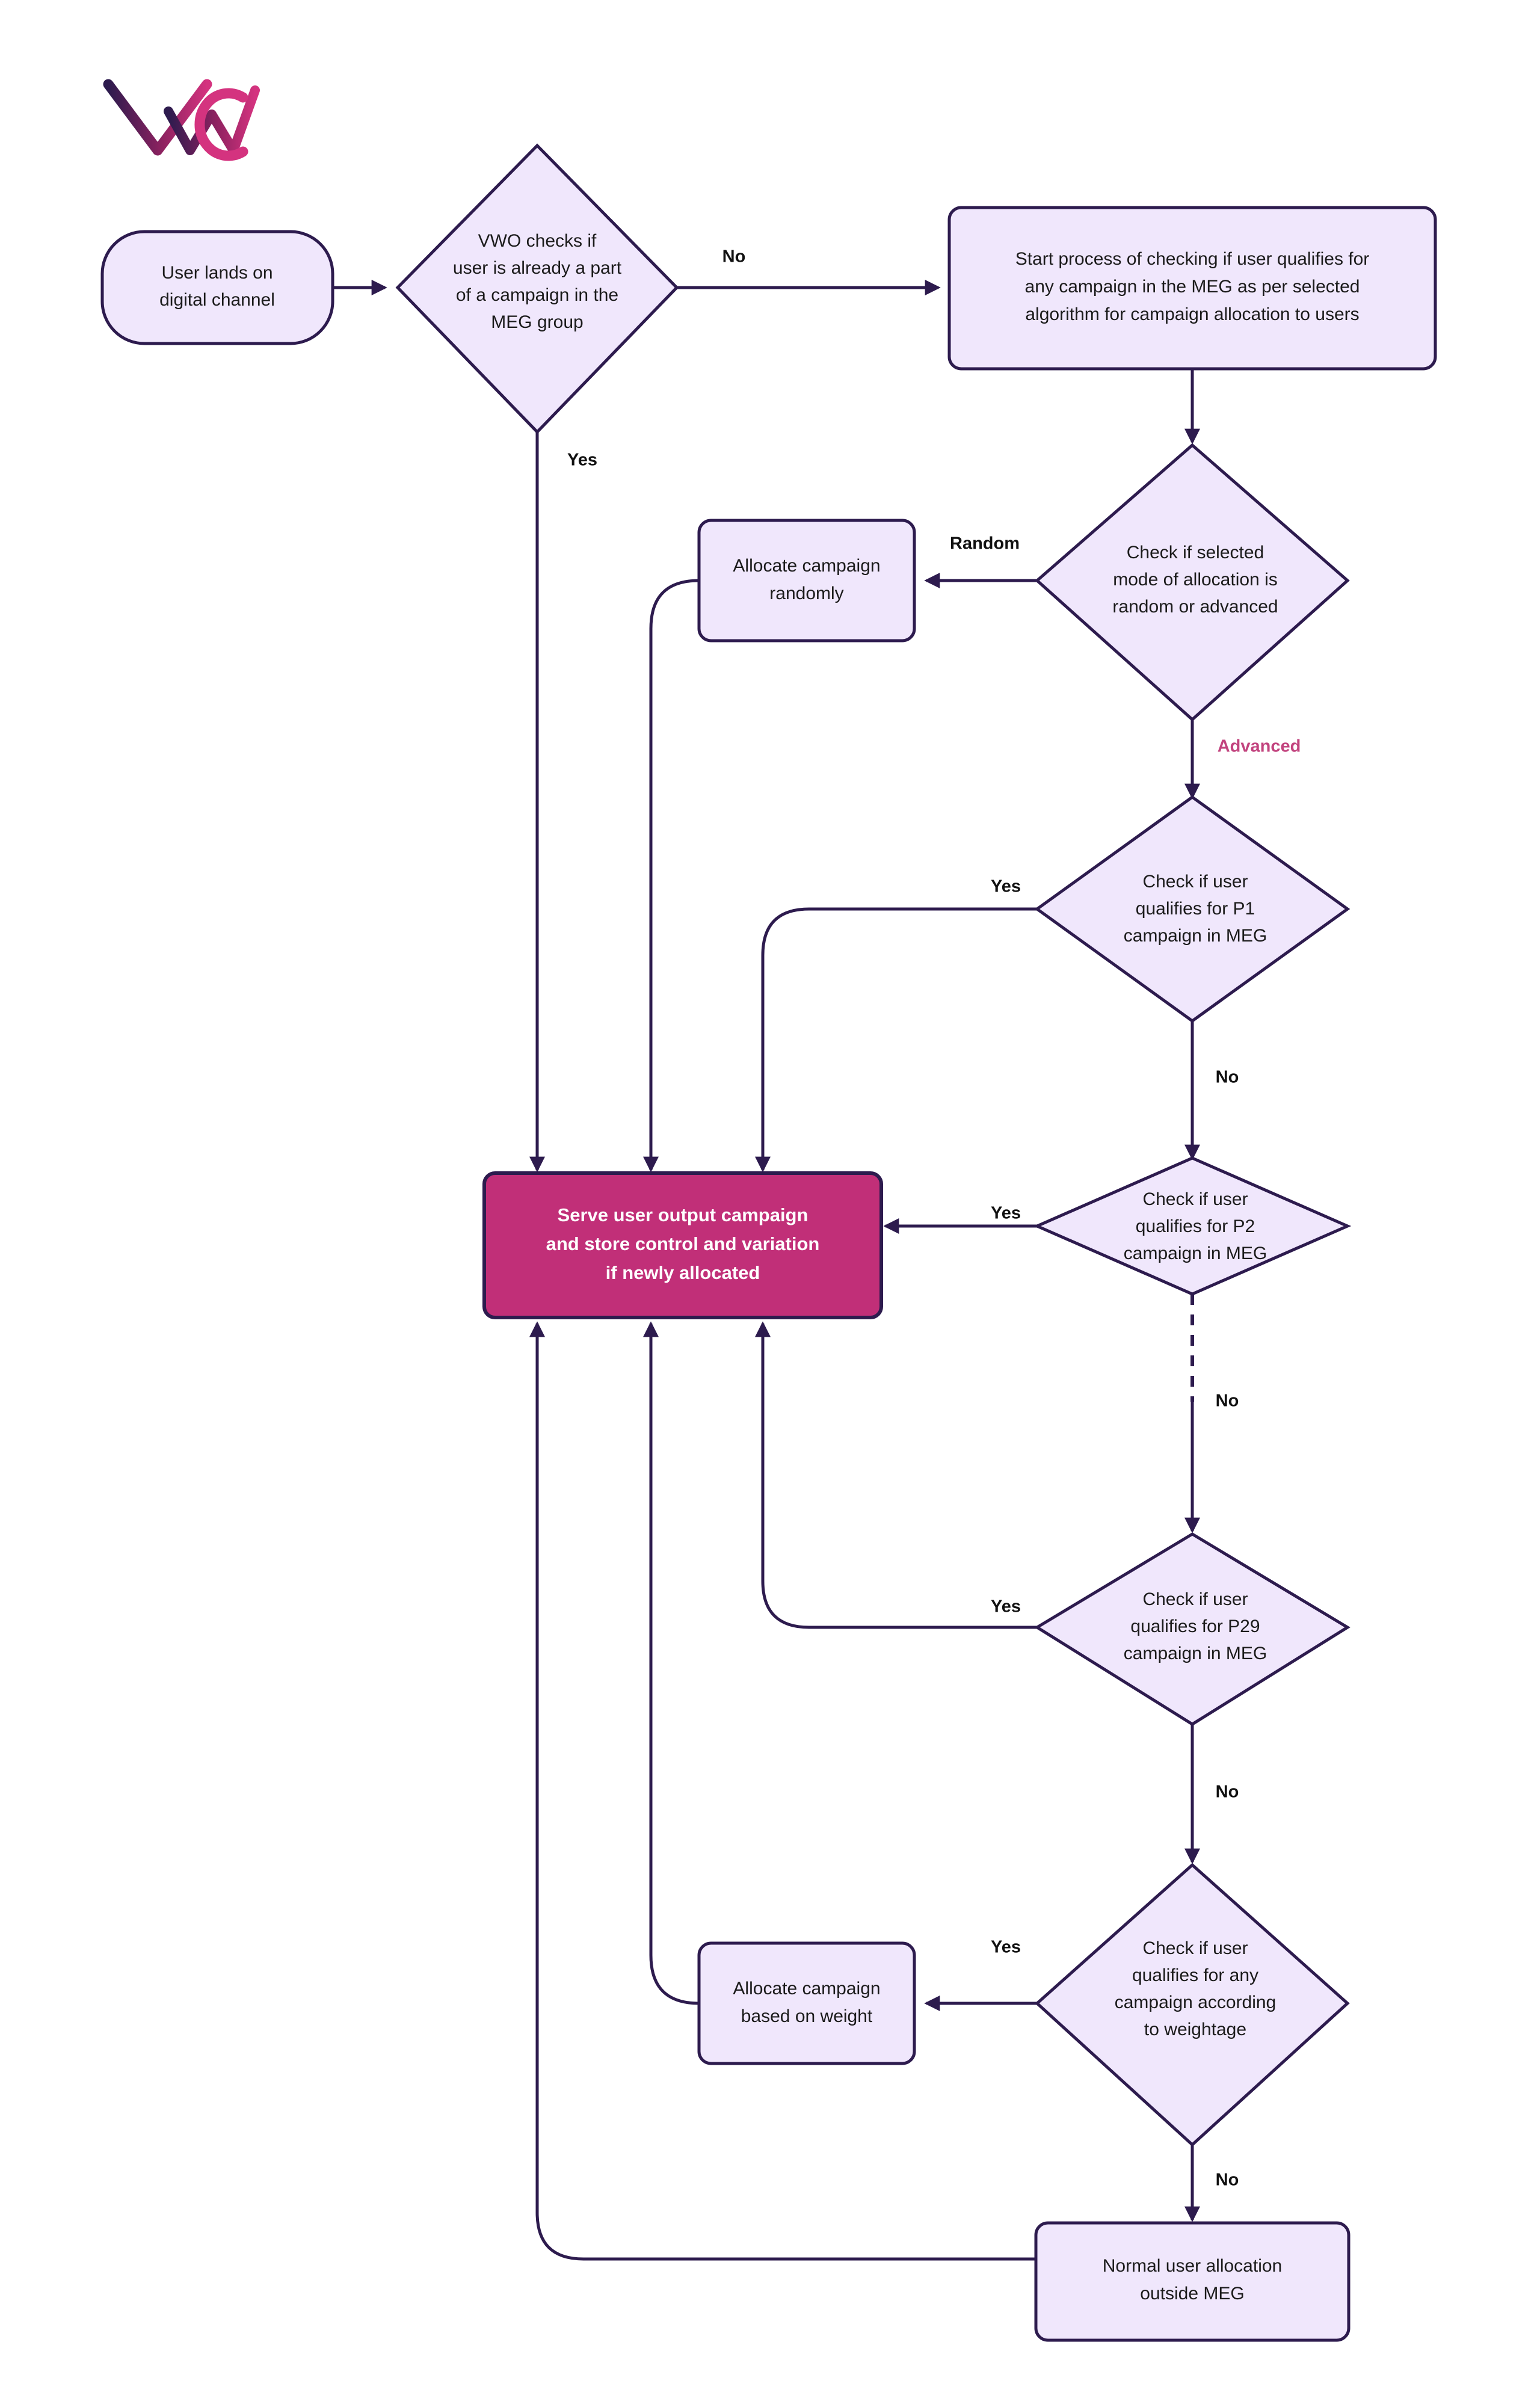 The height and width of the screenshot is (2407, 1540). Describe the element at coordinates (1227, 1793) in the screenshot. I see `edge-label-p29-no: No` at that location.